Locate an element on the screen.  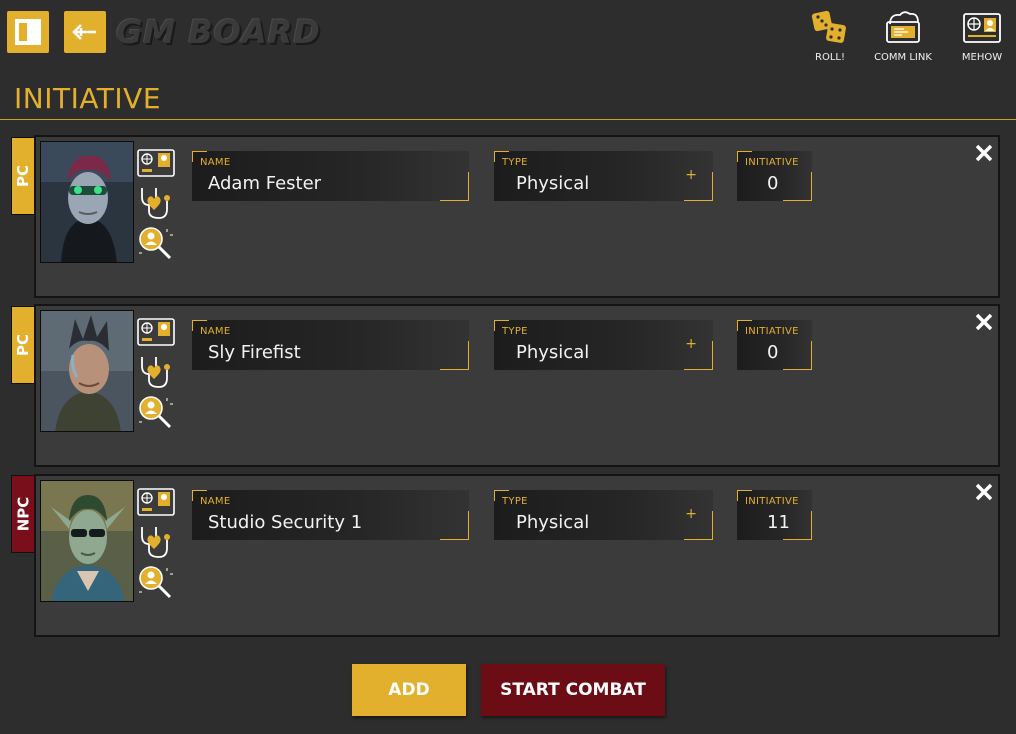
npc-tag: NPC is located at coordinates (23, 514).